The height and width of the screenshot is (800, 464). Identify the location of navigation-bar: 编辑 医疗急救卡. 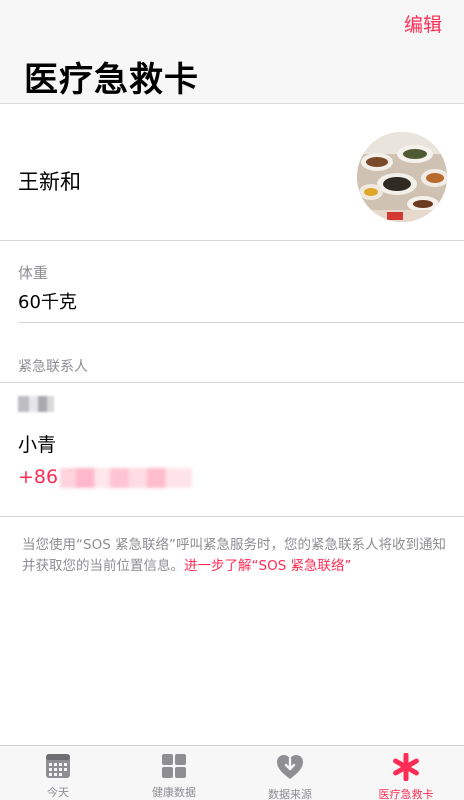
(232, 52).